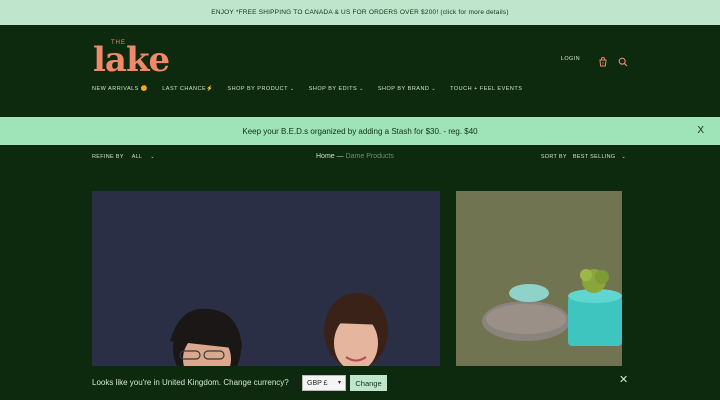 The image size is (720, 400). I want to click on svg-text: 0, so click(603, 64).